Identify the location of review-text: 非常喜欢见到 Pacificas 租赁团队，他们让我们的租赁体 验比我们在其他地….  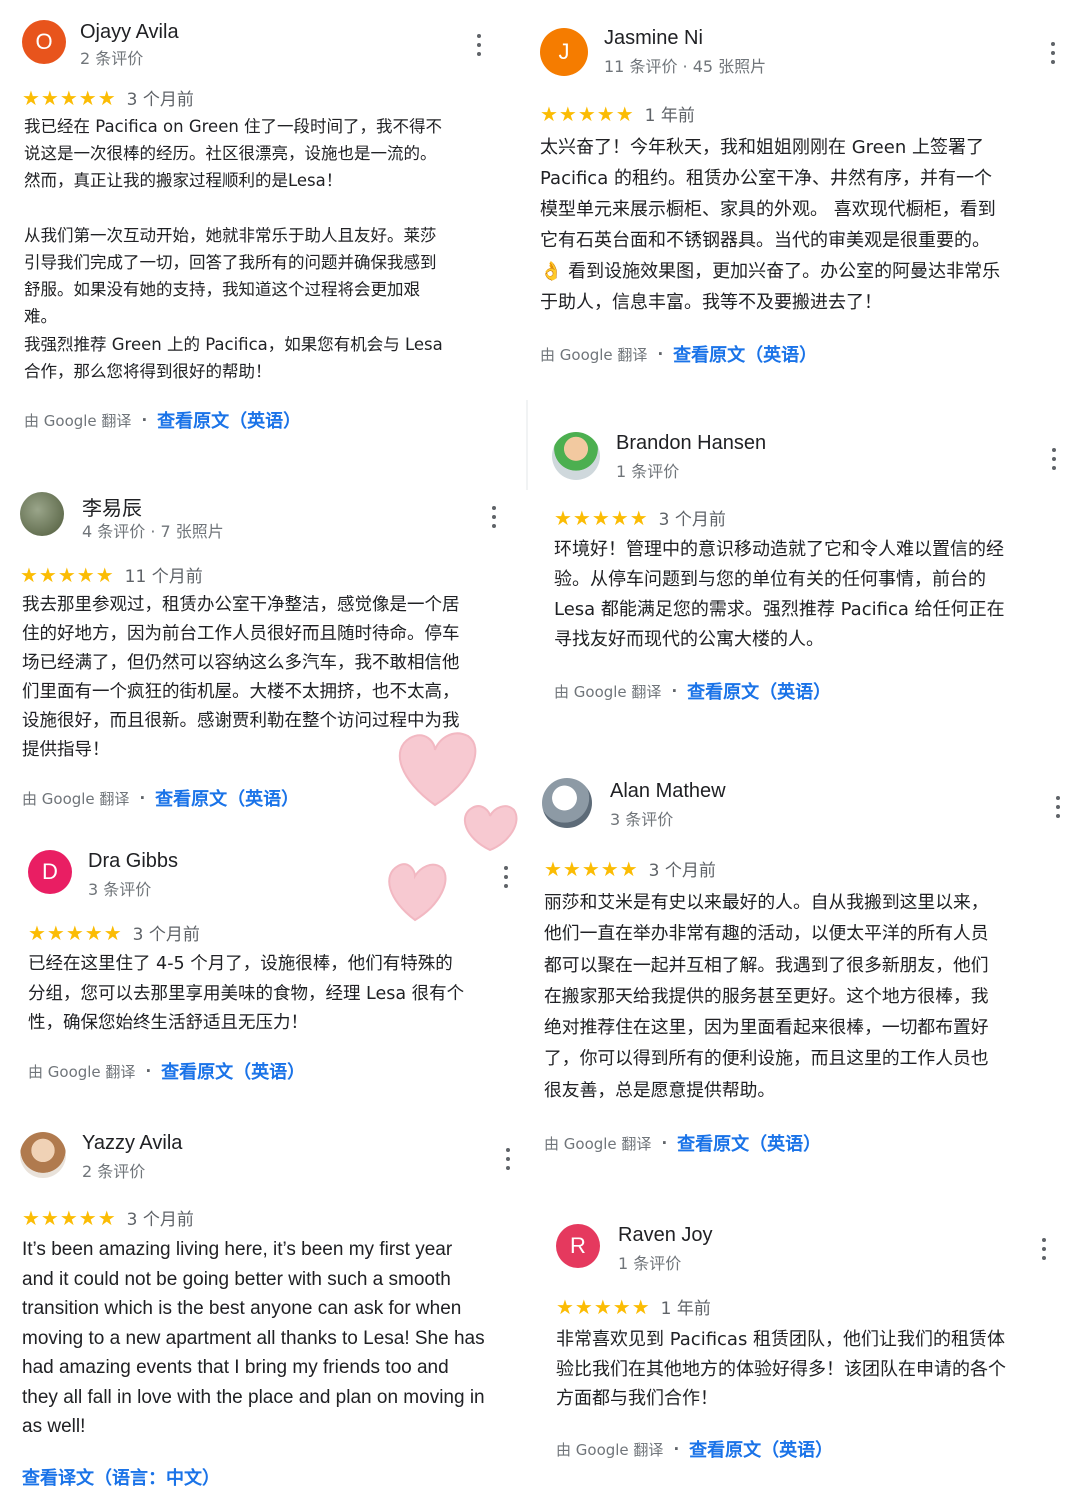
(781, 1369).